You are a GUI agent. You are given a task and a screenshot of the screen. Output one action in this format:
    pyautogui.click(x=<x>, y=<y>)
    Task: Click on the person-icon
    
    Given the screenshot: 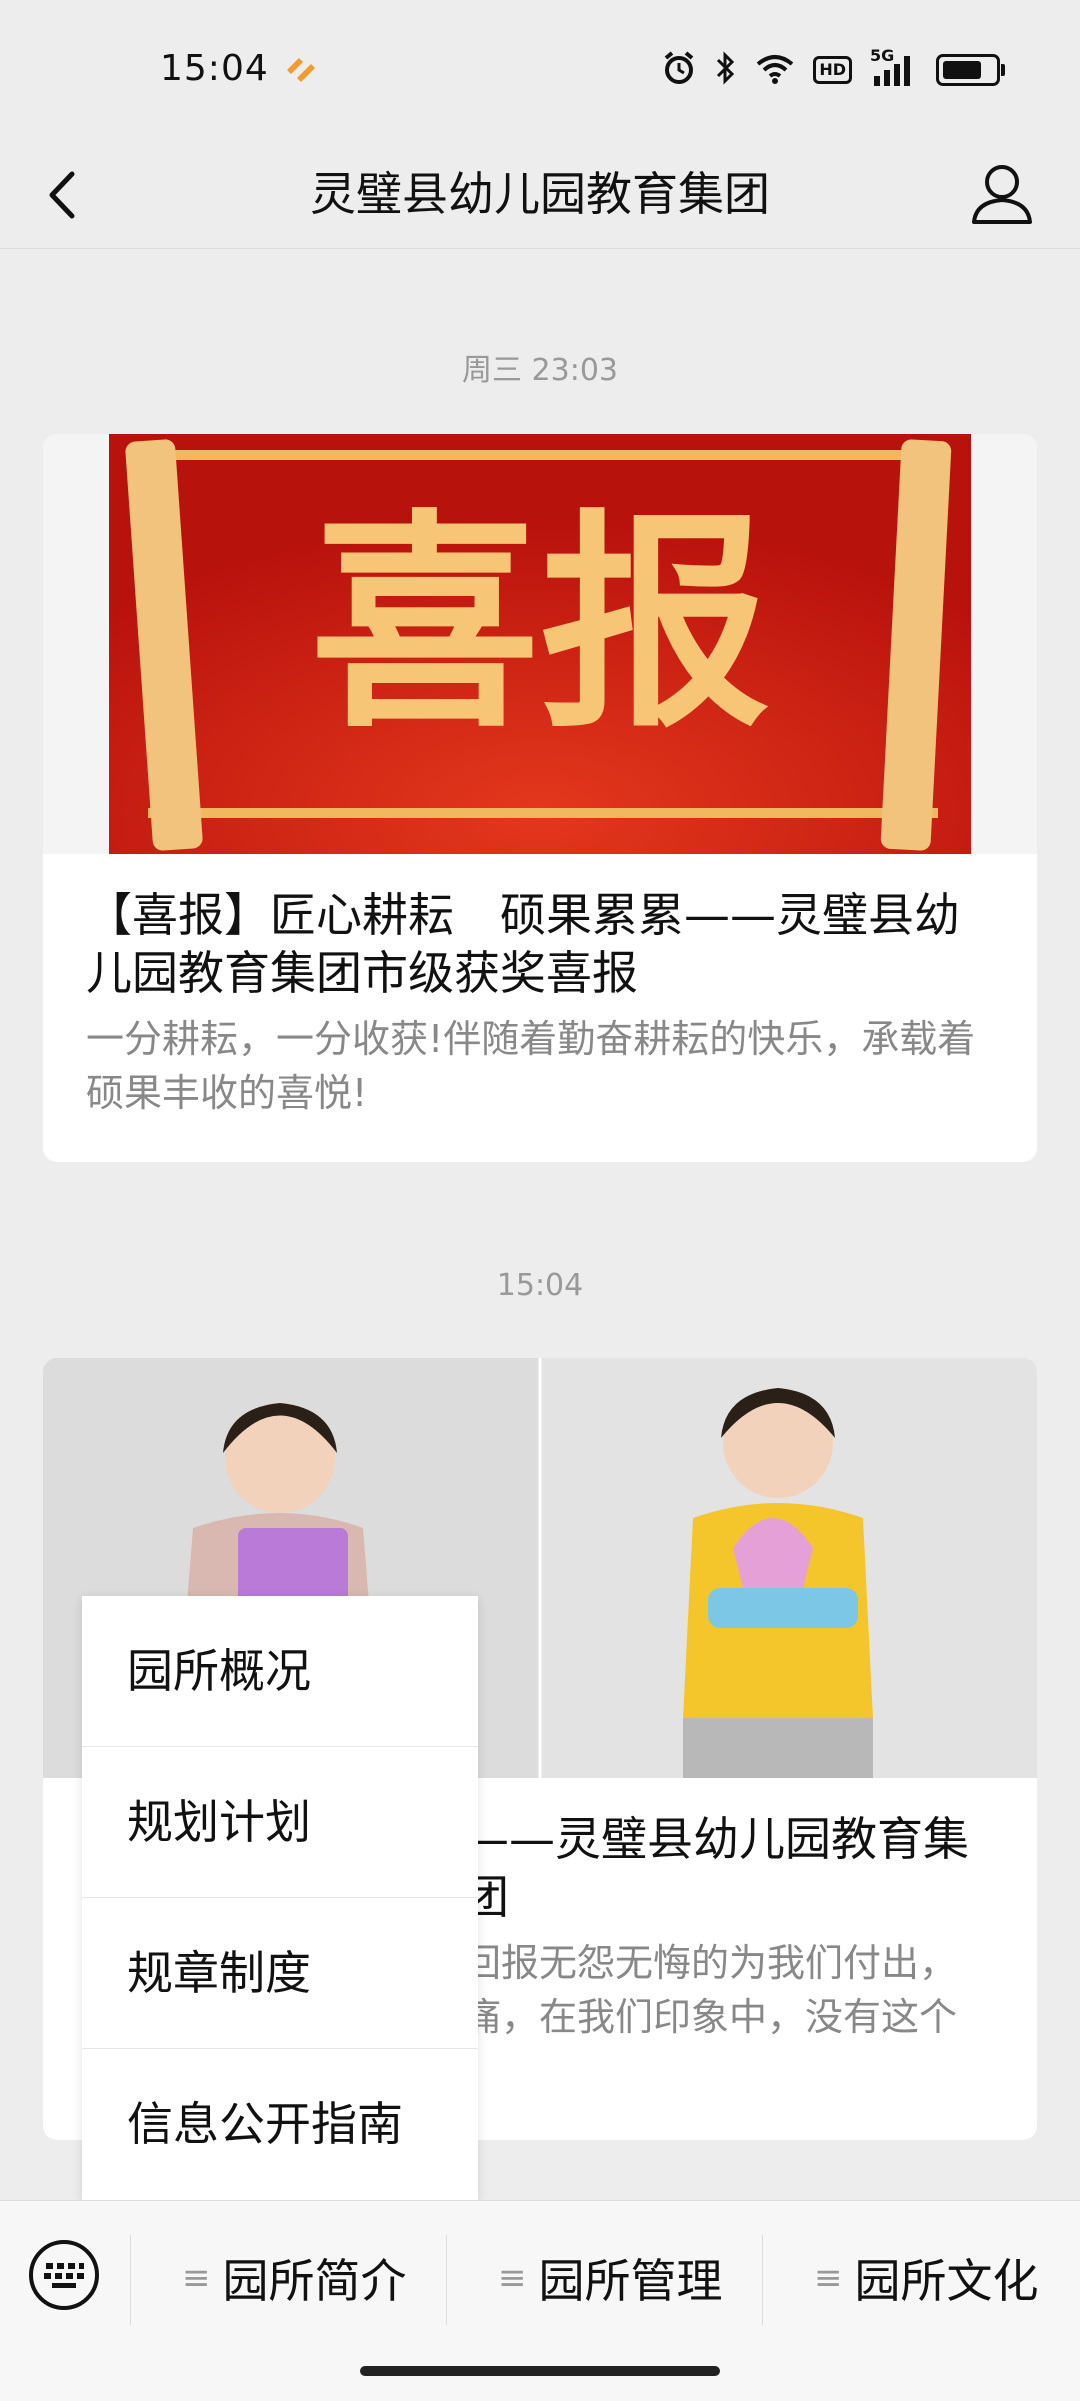 What is the action you would take?
    pyautogui.click(x=1002, y=194)
    